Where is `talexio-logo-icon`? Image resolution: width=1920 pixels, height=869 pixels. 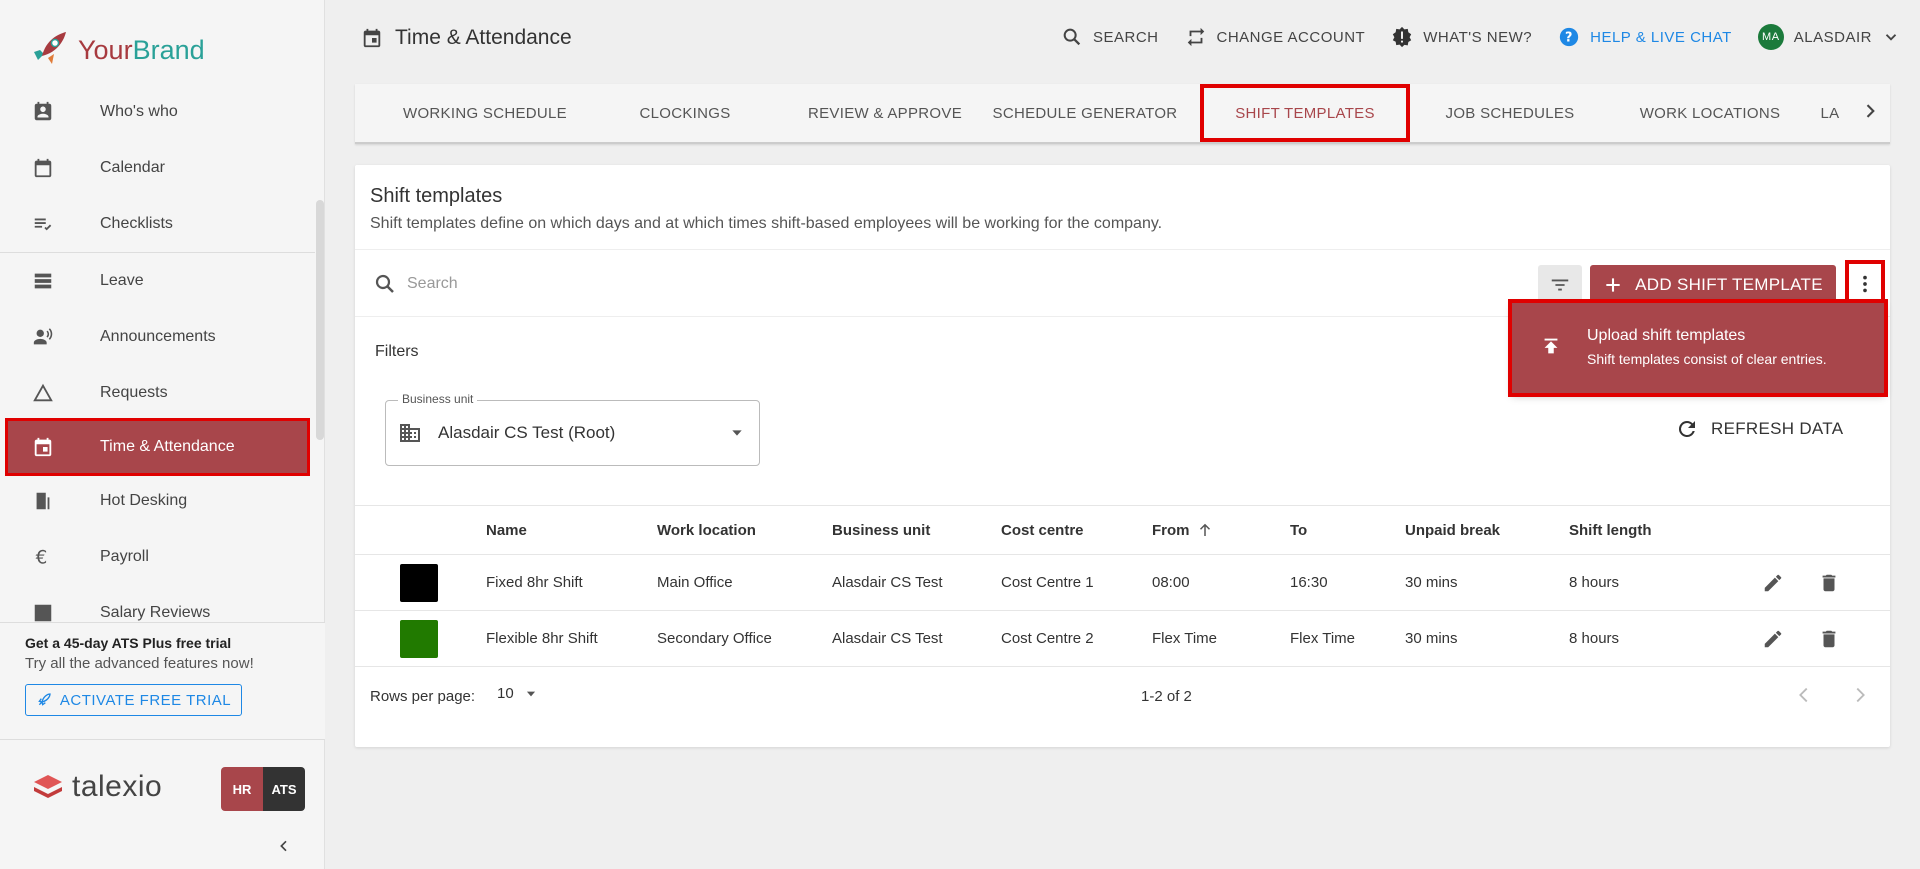
talexio-logo-icon is located at coordinates (48, 786).